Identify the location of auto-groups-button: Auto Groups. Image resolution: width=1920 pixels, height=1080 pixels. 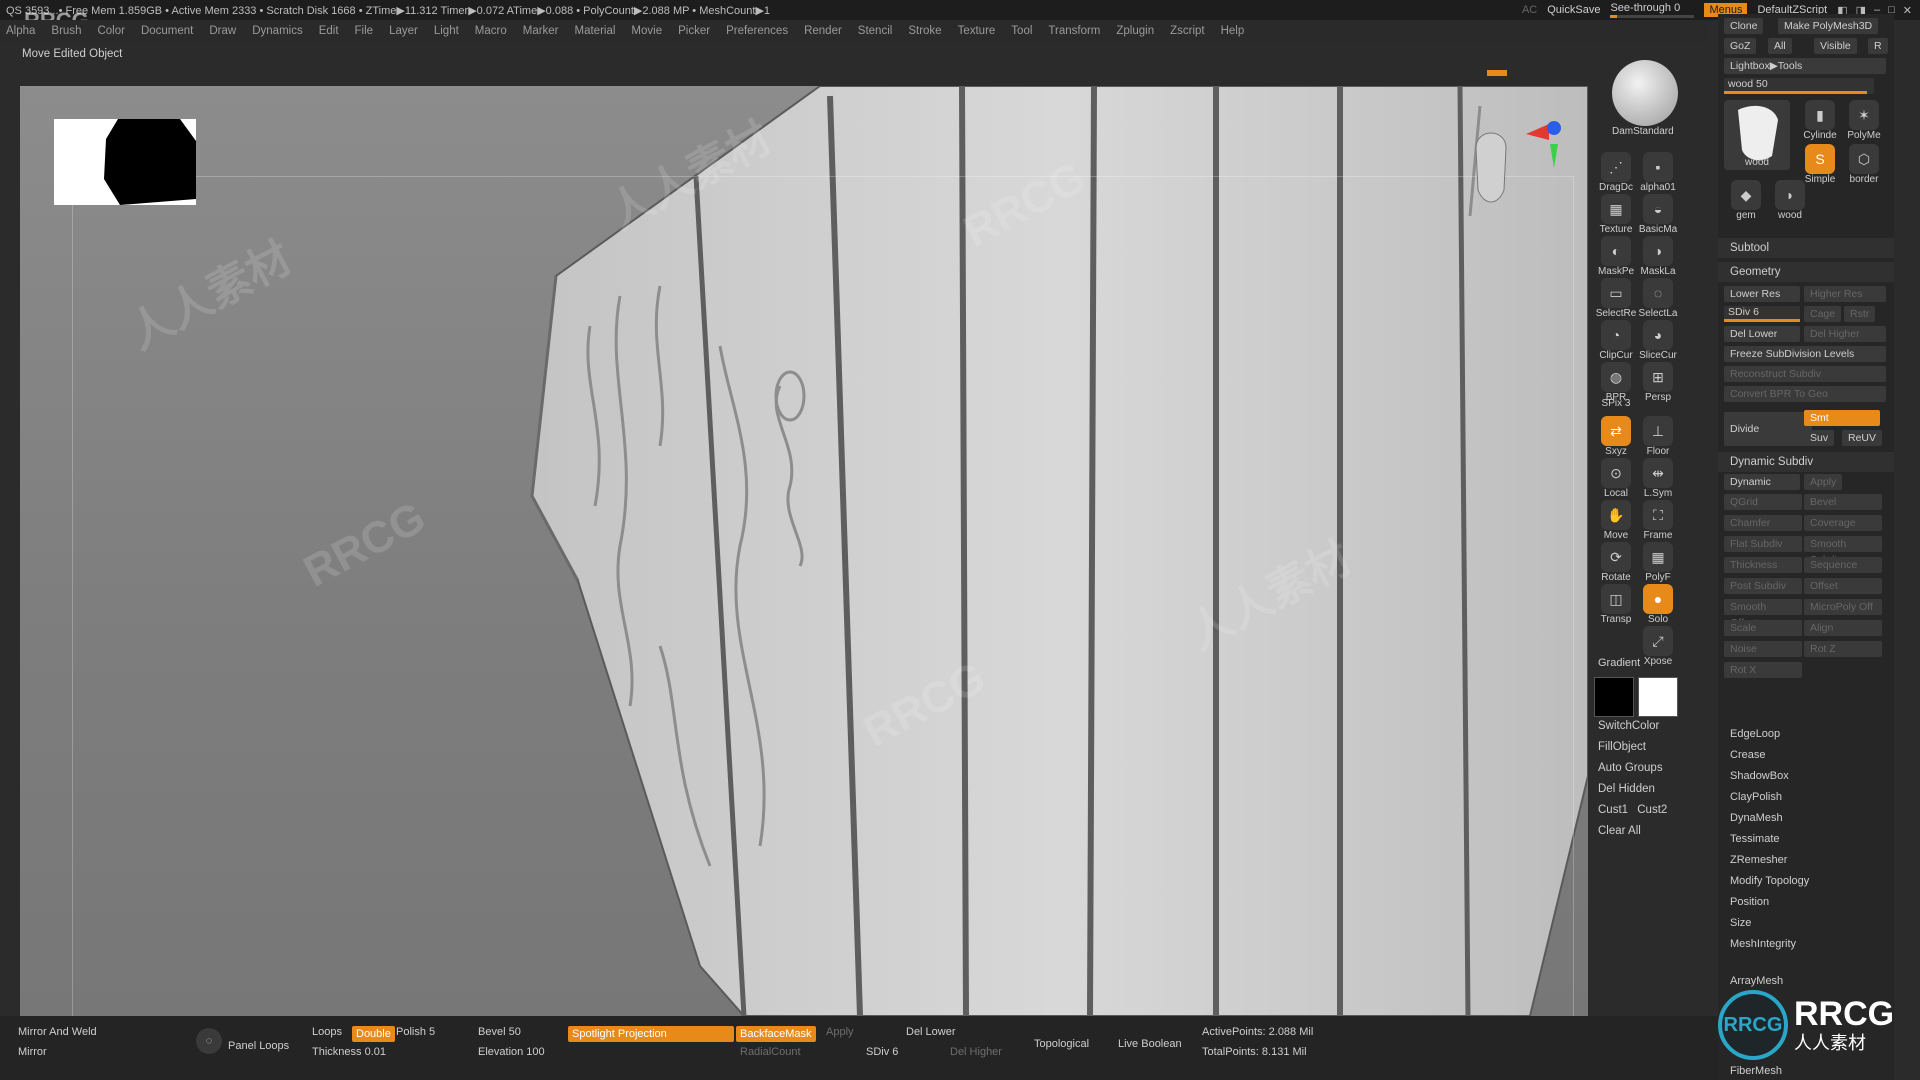
(1632, 768).